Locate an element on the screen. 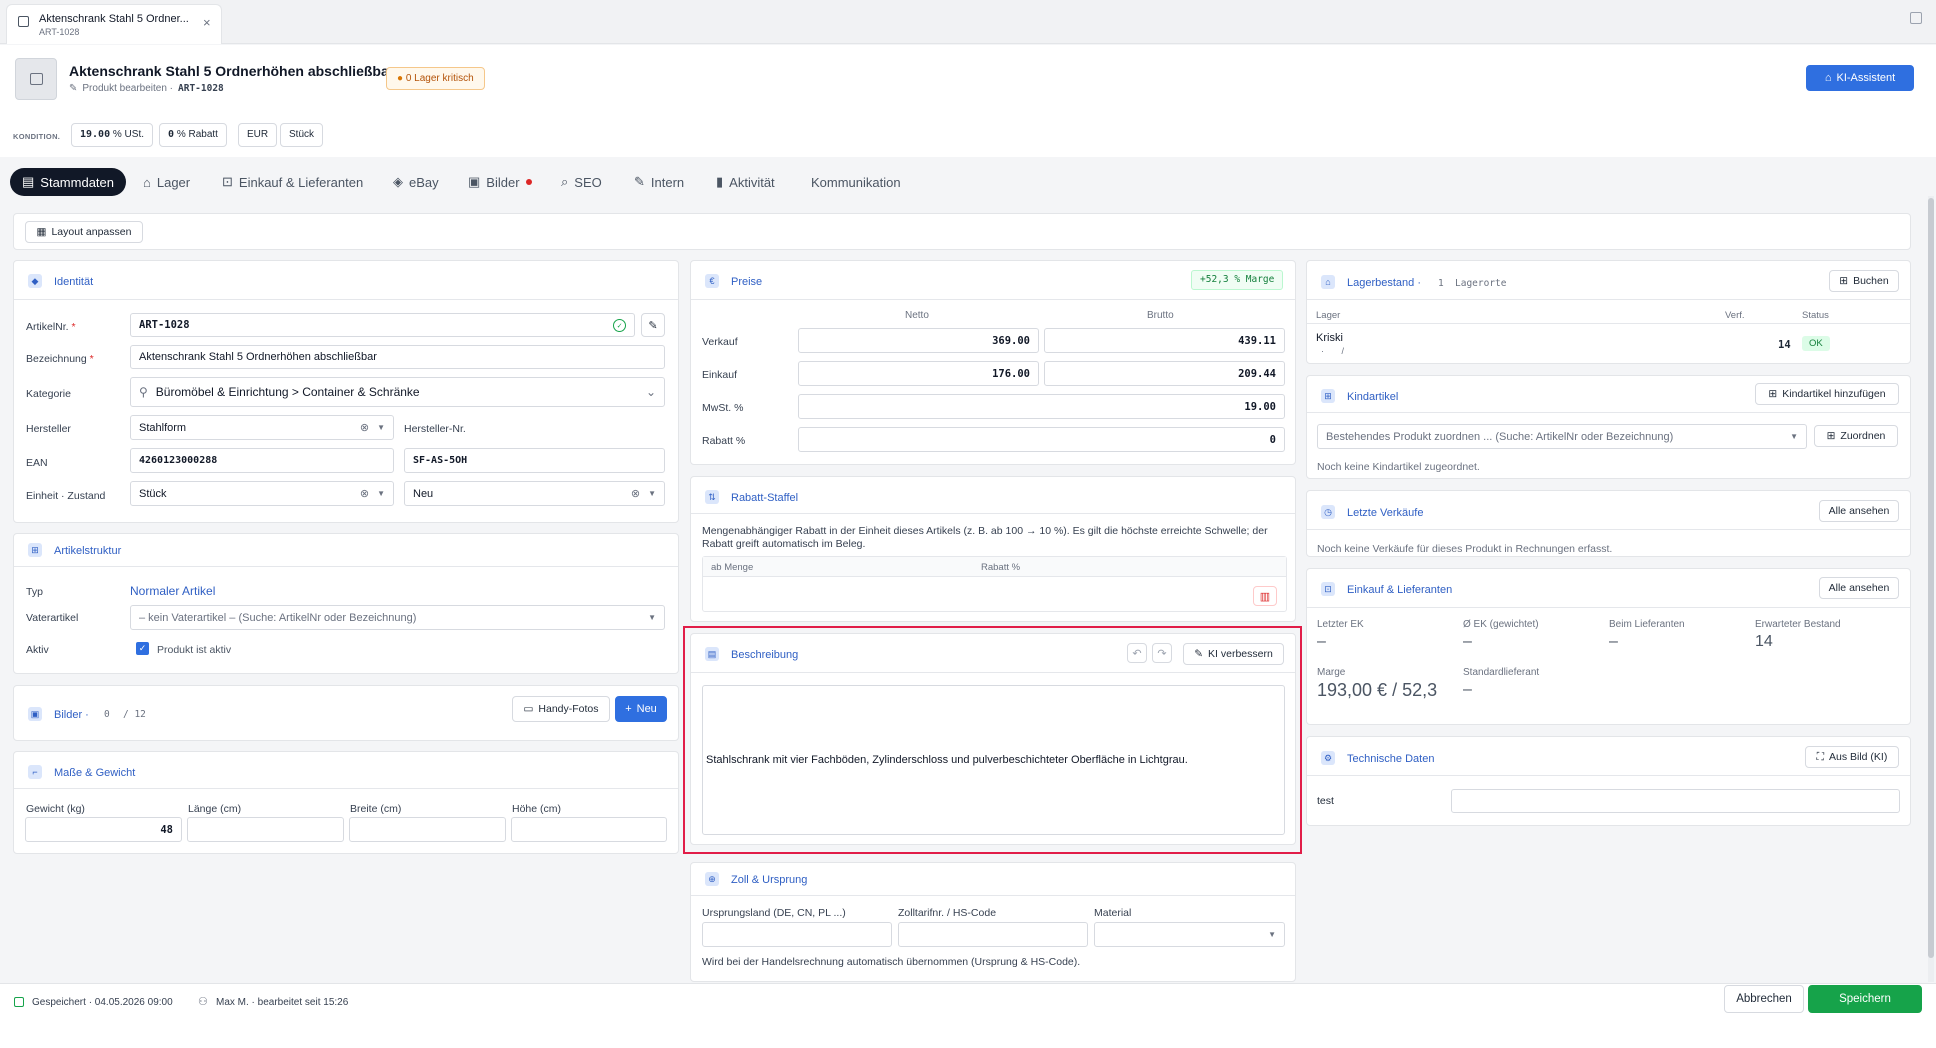  vat-chip: 19.00 % USt. is located at coordinates (112, 135).